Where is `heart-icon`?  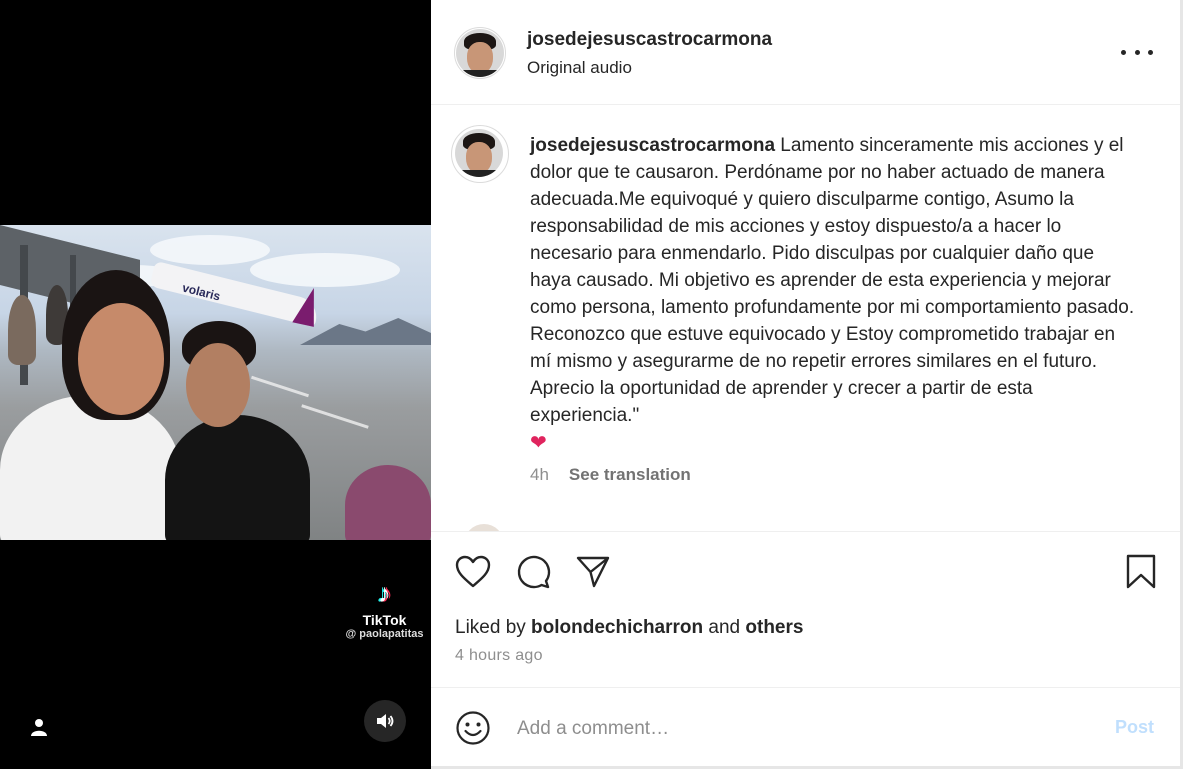
heart-icon is located at coordinates (473, 571).